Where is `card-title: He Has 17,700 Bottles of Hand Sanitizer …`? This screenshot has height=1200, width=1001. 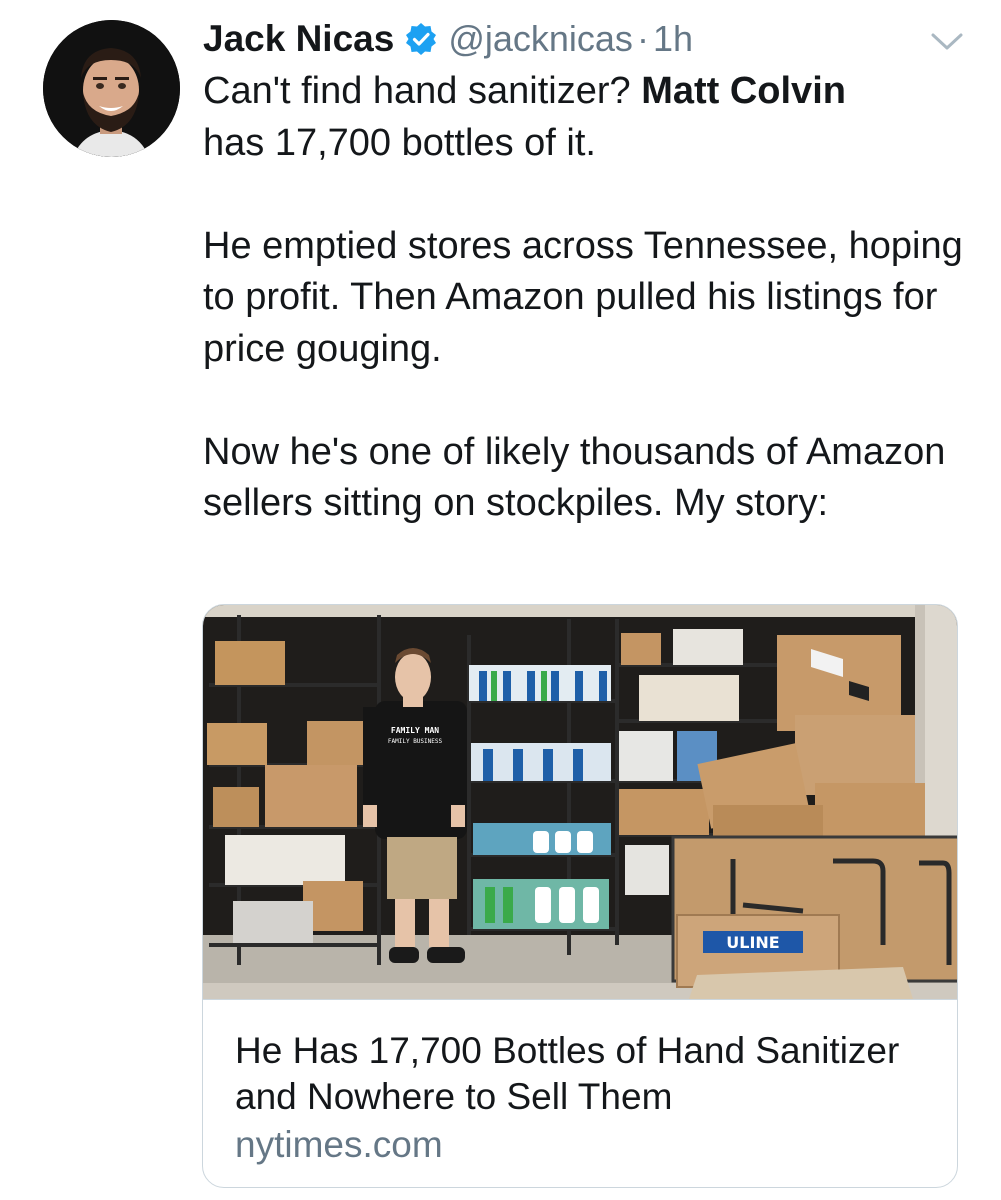
card-title: He Has 17,700 Bottles of Hand Sanitizer … is located at coordinates (582, 1074).